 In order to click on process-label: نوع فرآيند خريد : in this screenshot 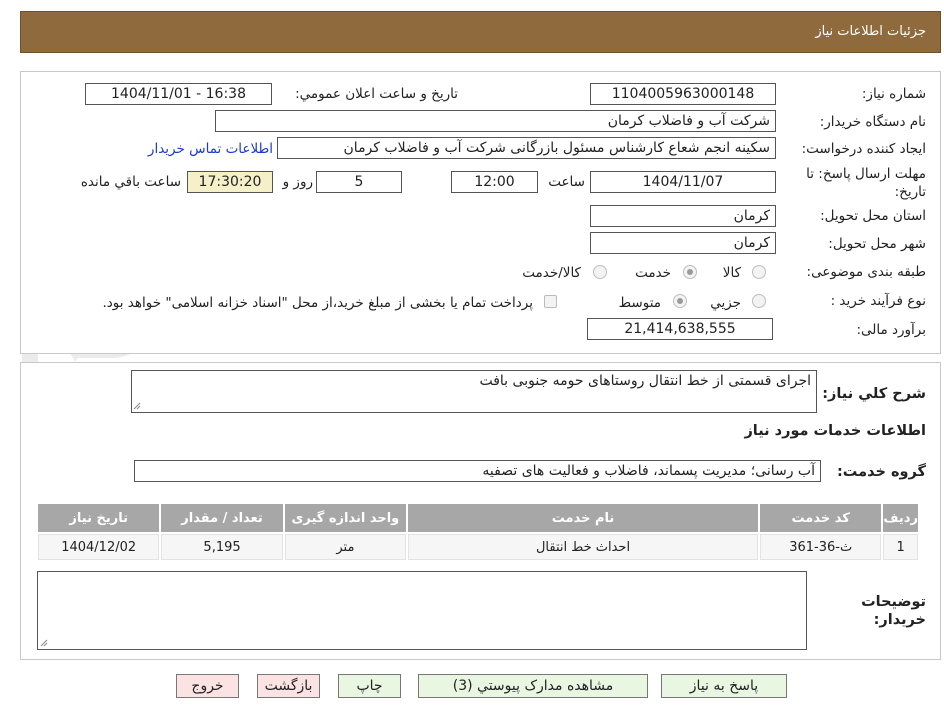, I will do `click(878, 301)`.